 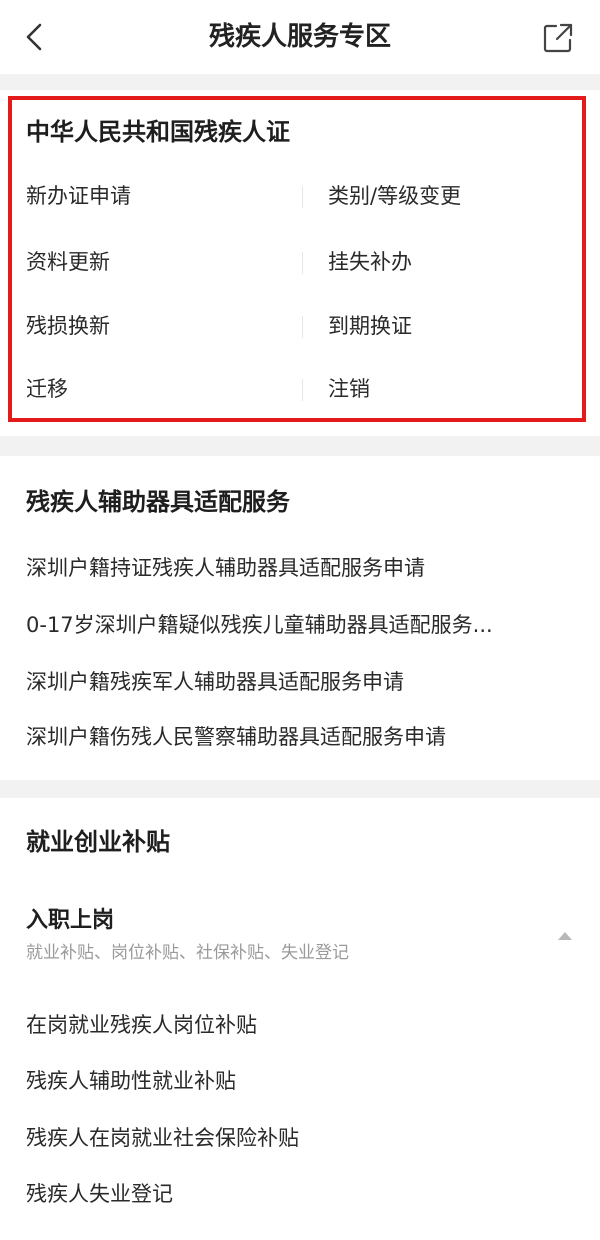 What do you see at coordinates (296, 568) in the screenshot?
I see `list-item-aids-certified: 深圳户籍持证残疾人辅助器具适配服务申请` at bounding box center [296, 568].